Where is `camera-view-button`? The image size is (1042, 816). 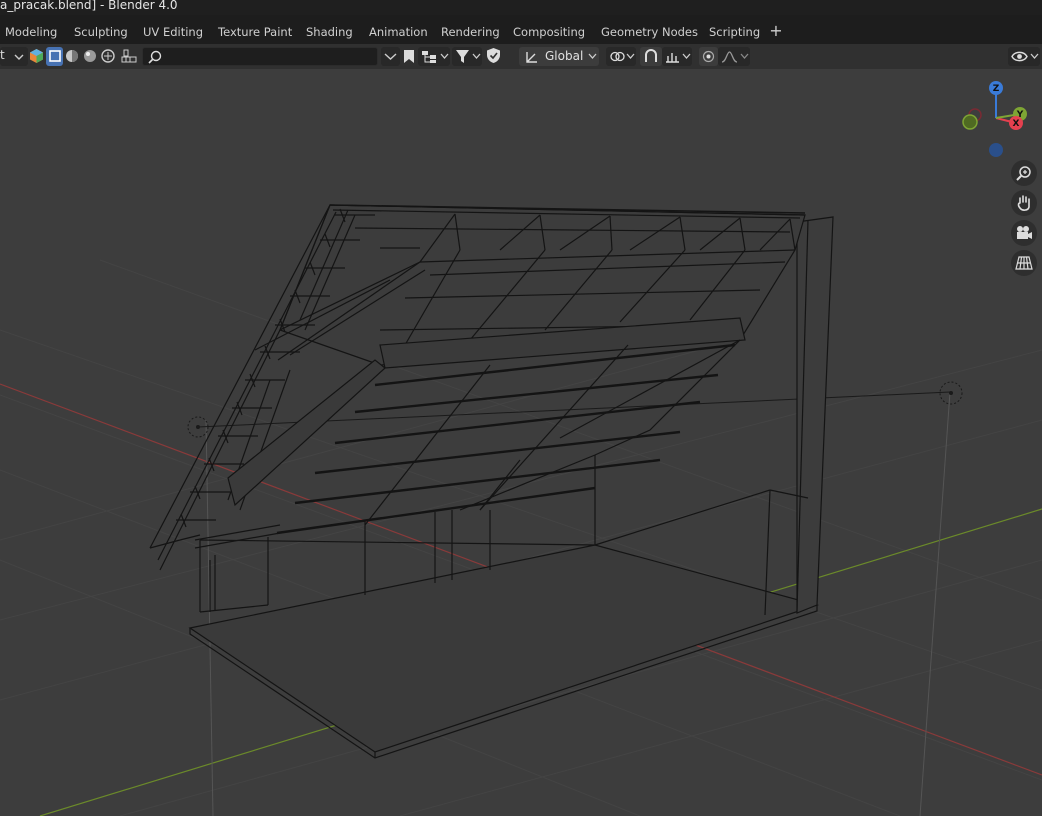 camera-view-button is located at coordinates (1024, 233).